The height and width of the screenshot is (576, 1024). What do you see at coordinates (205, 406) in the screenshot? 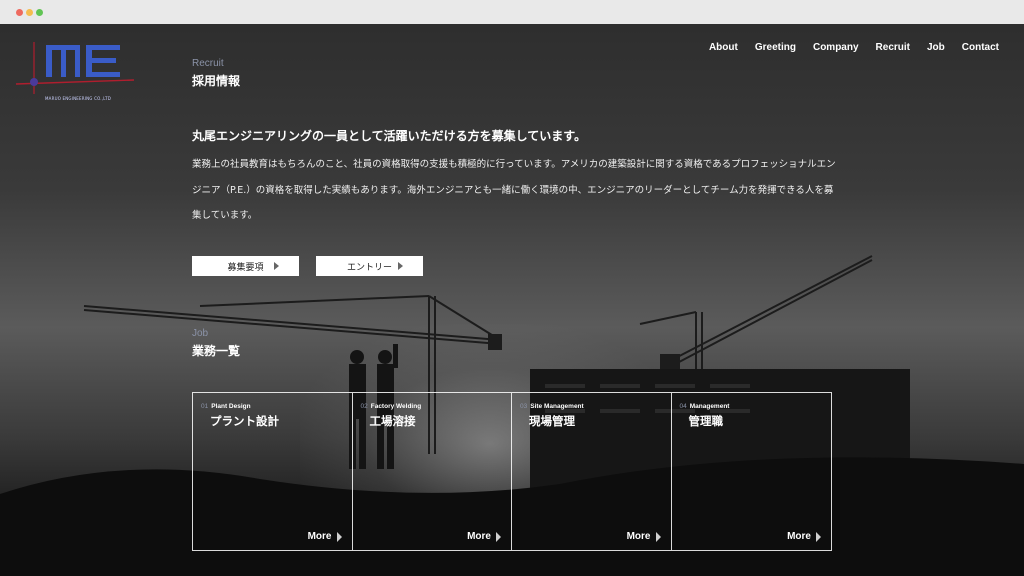
I see `job-card-number: 01` at bounding box center [205, 406].